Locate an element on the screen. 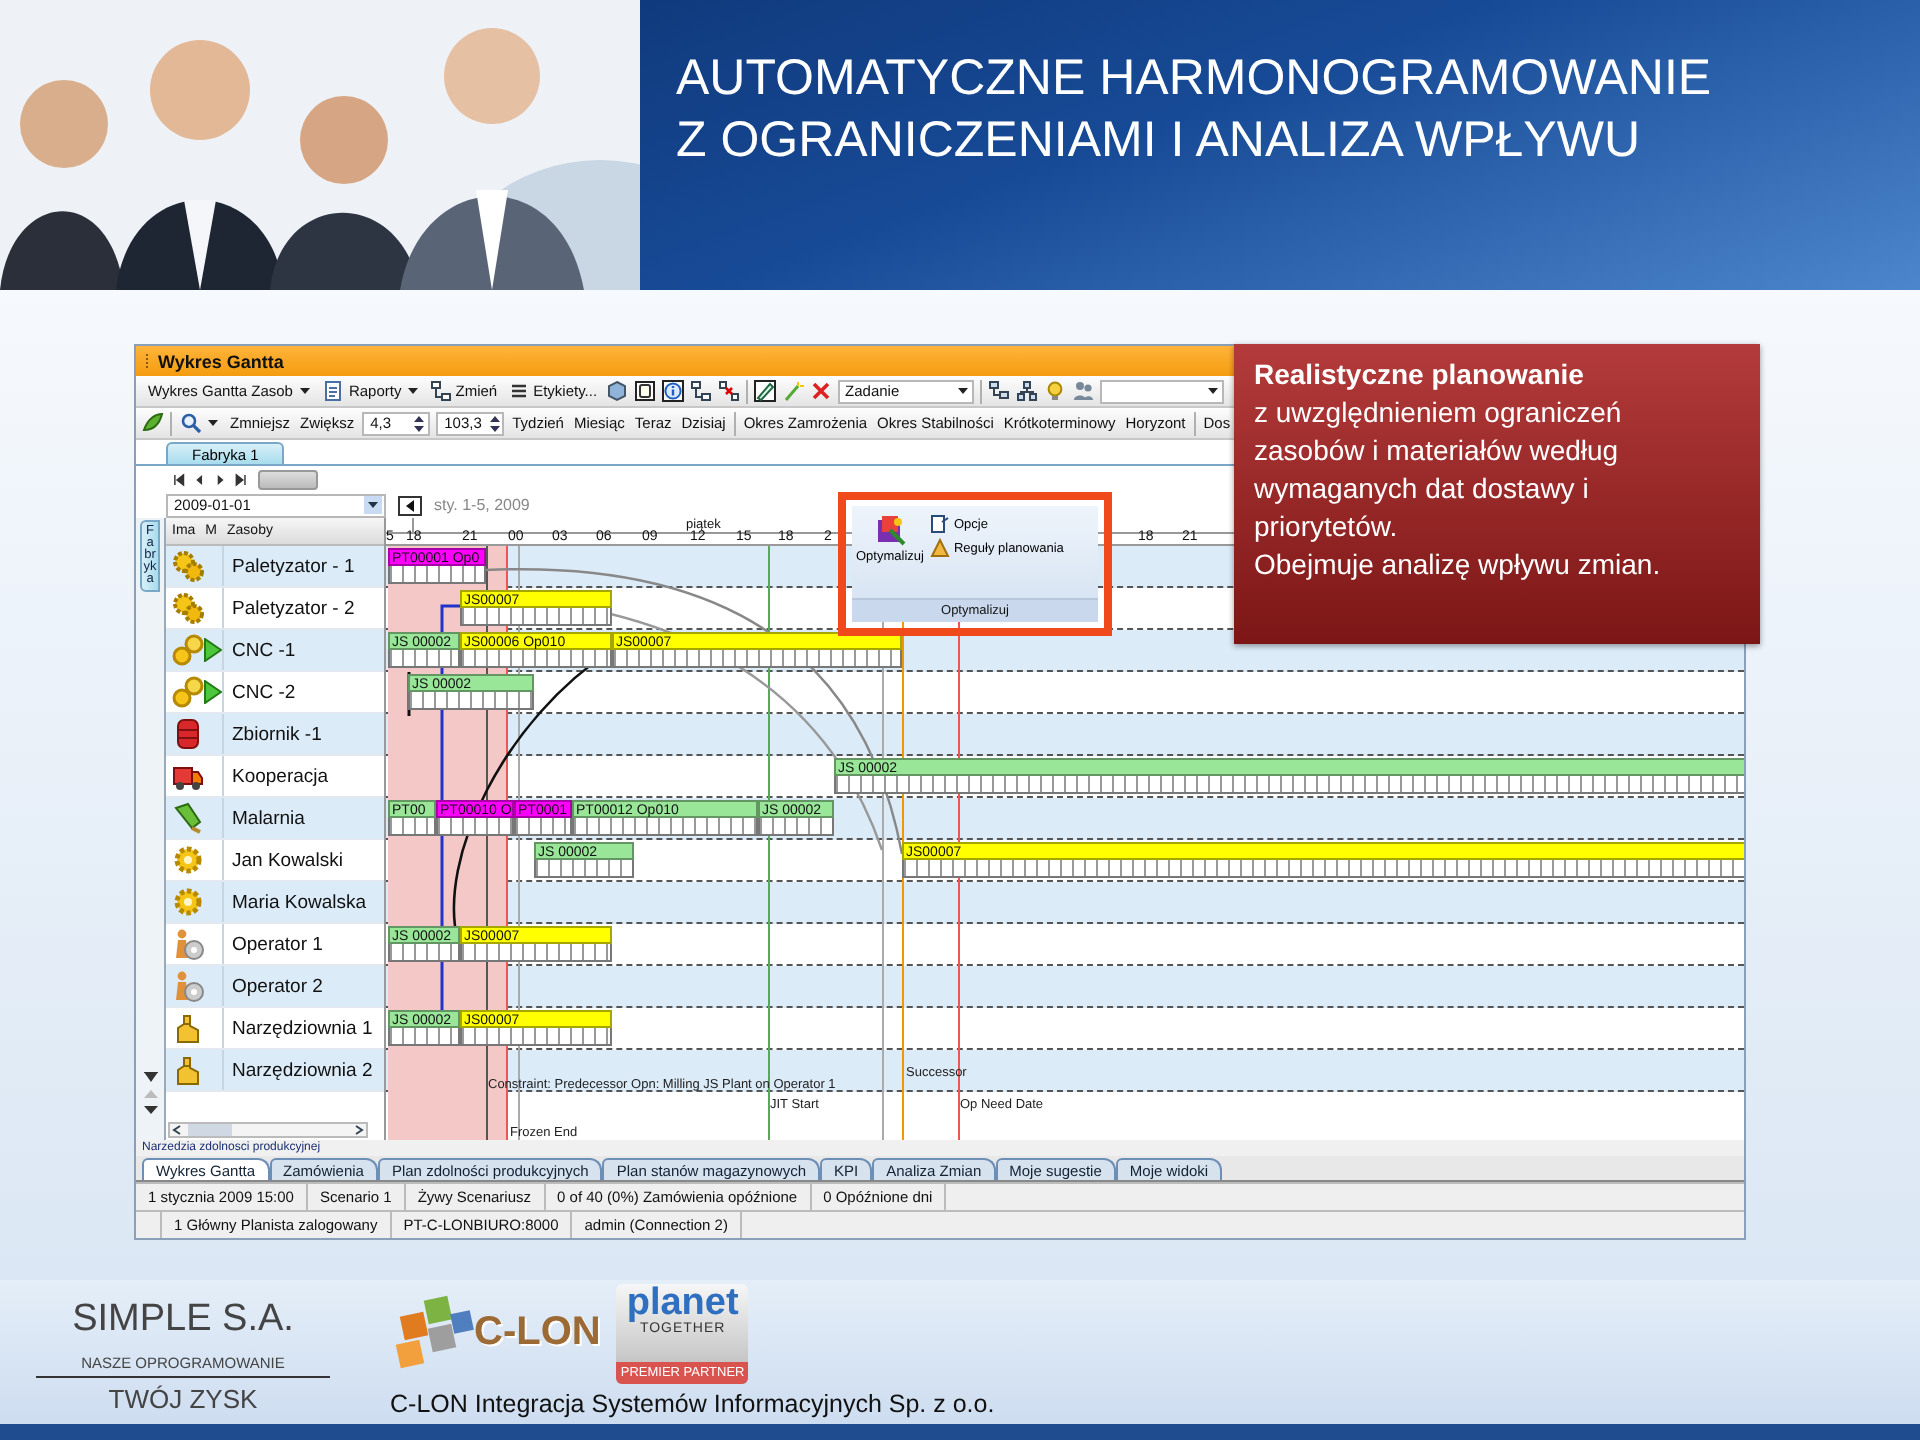 The width and height of the screenshot is (1920, 1440). next-icon is located at coordinates (220, 479).